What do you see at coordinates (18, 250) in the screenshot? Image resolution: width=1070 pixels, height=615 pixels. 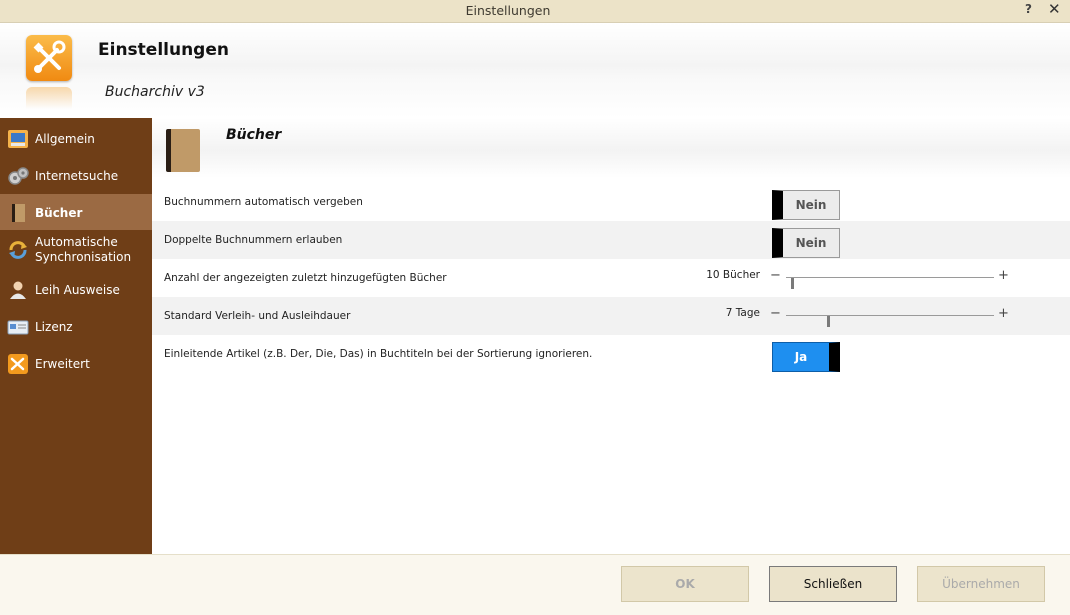 I see `sync-icon` at bounding box center [18, 250].